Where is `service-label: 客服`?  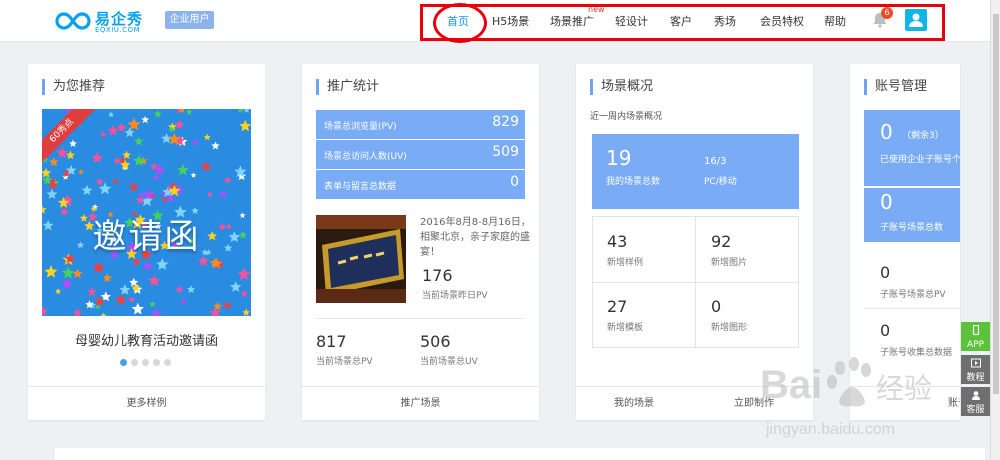 service-label: 客服 is located at coordinates (975, 410).